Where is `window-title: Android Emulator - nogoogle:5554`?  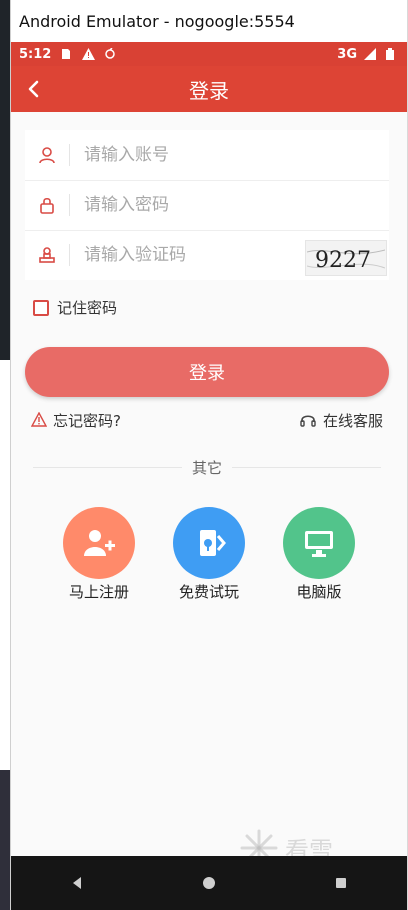 window-title: Android Emulator - nogoogle:5554 is located at coordinates (157, 21).